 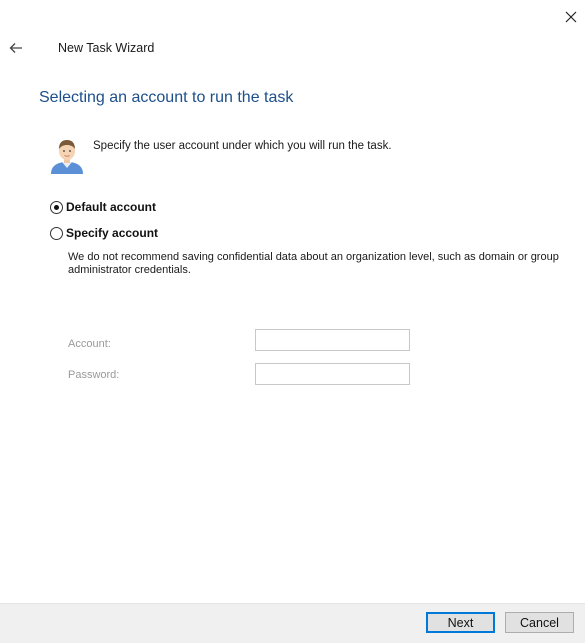 I want to click on close-icon, so click(x=571, y=17).